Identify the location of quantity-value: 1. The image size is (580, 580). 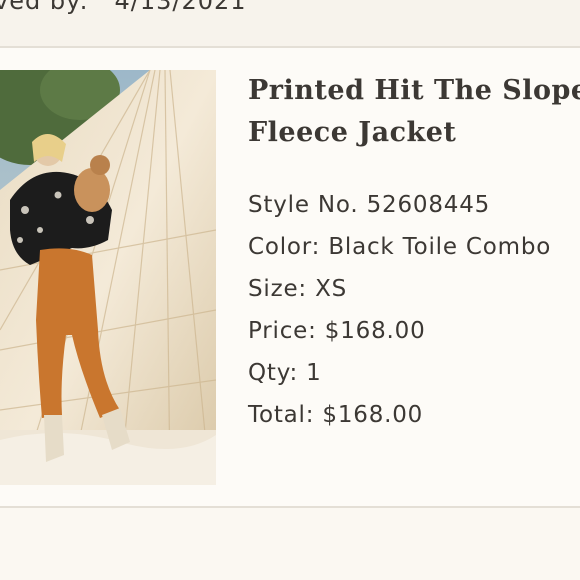
(314, 373).